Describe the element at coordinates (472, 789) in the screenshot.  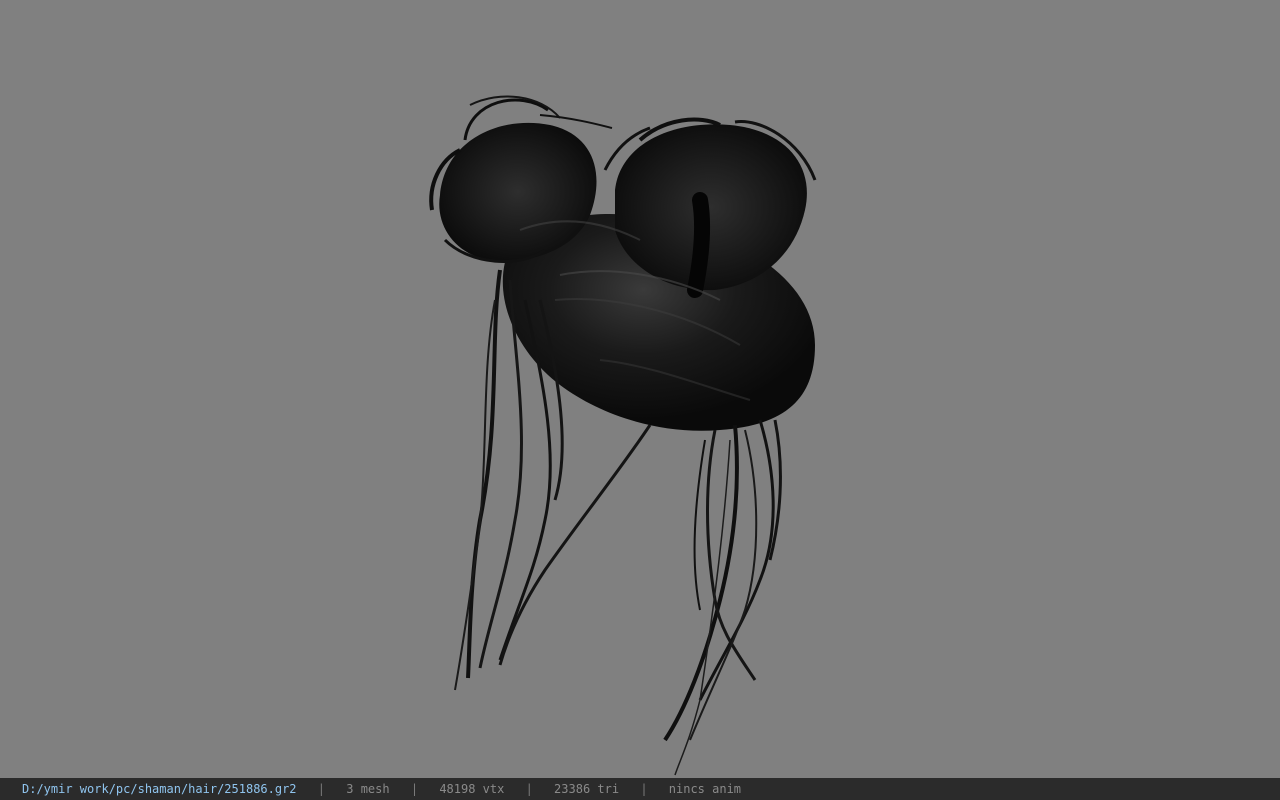
I see `vertex-count: 48198 vtx` at that location.